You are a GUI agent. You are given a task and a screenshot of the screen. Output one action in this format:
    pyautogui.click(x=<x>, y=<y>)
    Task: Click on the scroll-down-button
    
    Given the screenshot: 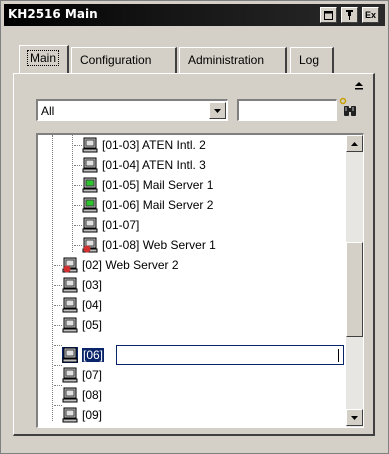 What is the action you would take?
    pyautogui.click(x=354, y=417)
    